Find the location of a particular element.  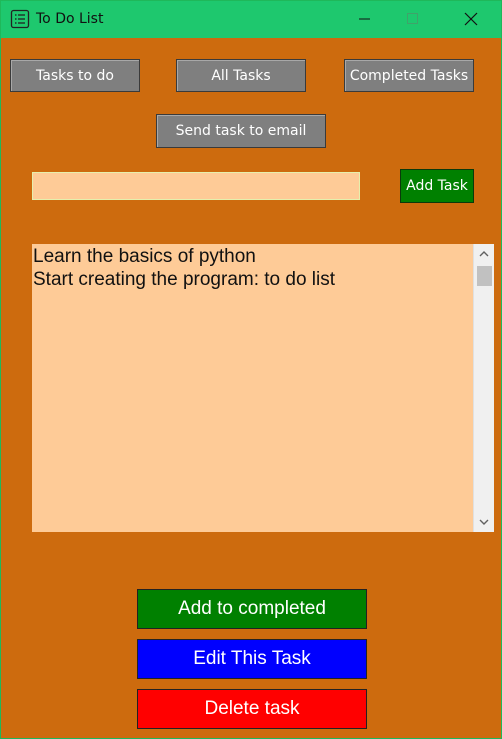

close-button is located at coordinates (471, 19).